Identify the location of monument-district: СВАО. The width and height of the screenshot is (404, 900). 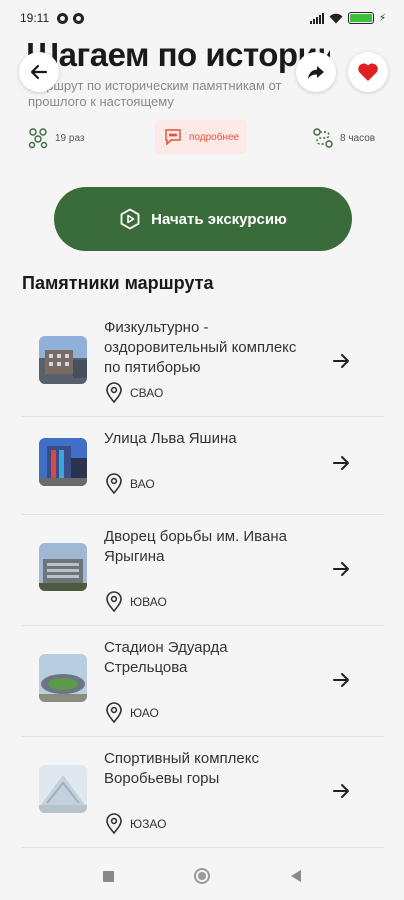
(133, 393).